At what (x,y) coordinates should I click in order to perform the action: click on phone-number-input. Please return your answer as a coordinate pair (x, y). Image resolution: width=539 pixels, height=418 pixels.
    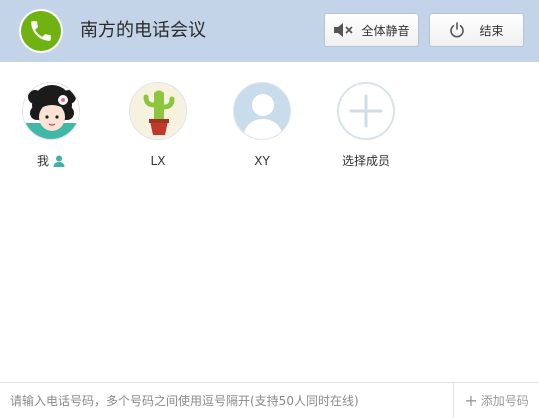
    Looking at the image, I should click on (226, 400).